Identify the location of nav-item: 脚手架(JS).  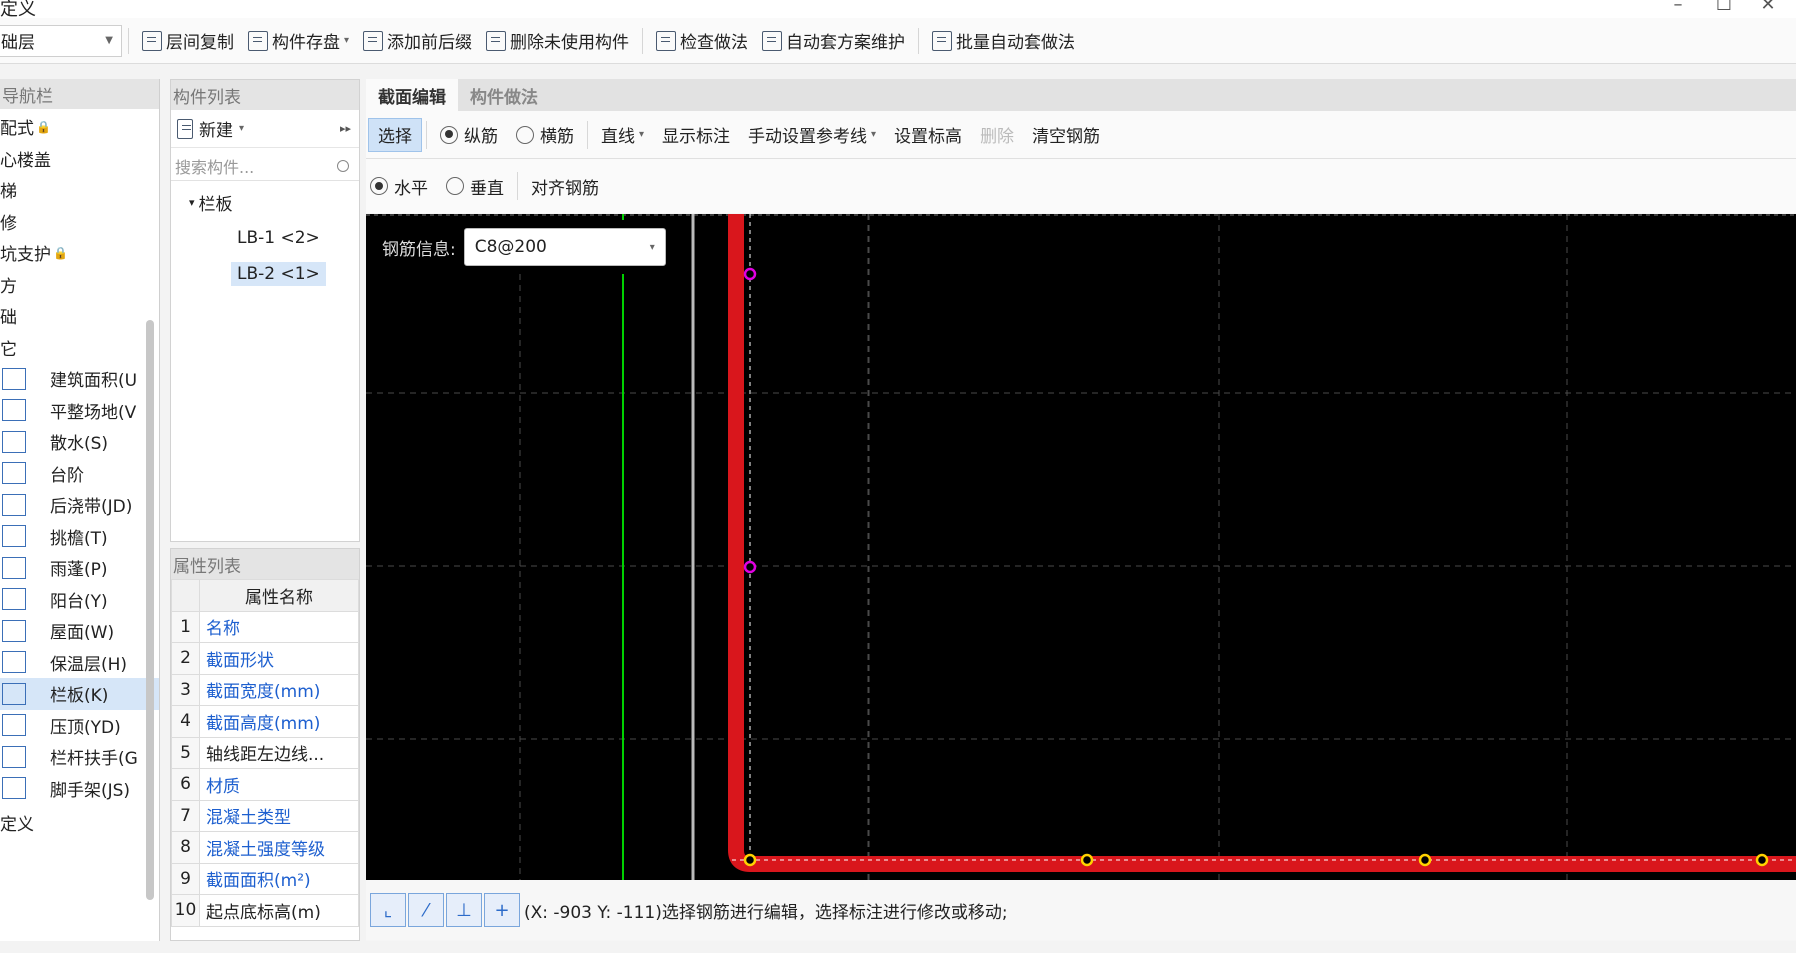
(79, 789).